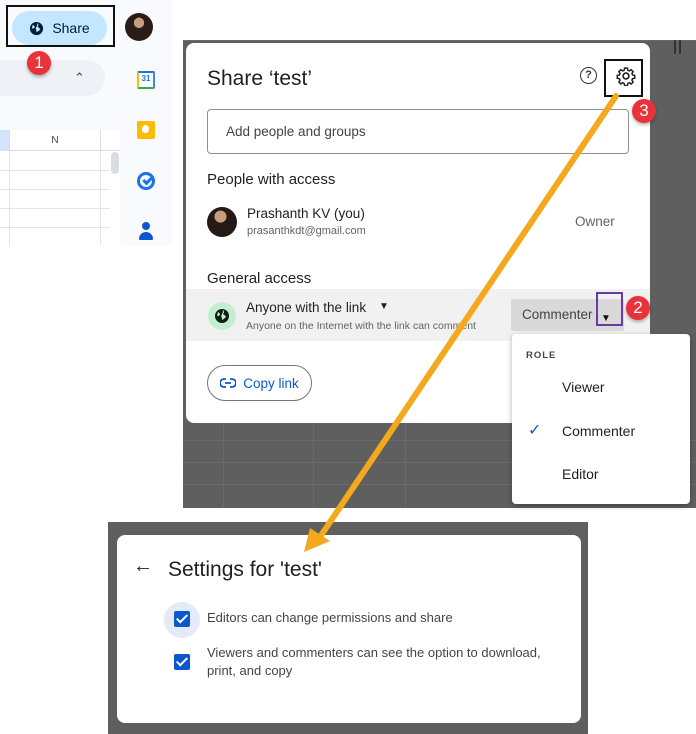  Describe the element at coordinates (182, 662) in the screenshot. I see `checkbox-viewers-download` at that location.